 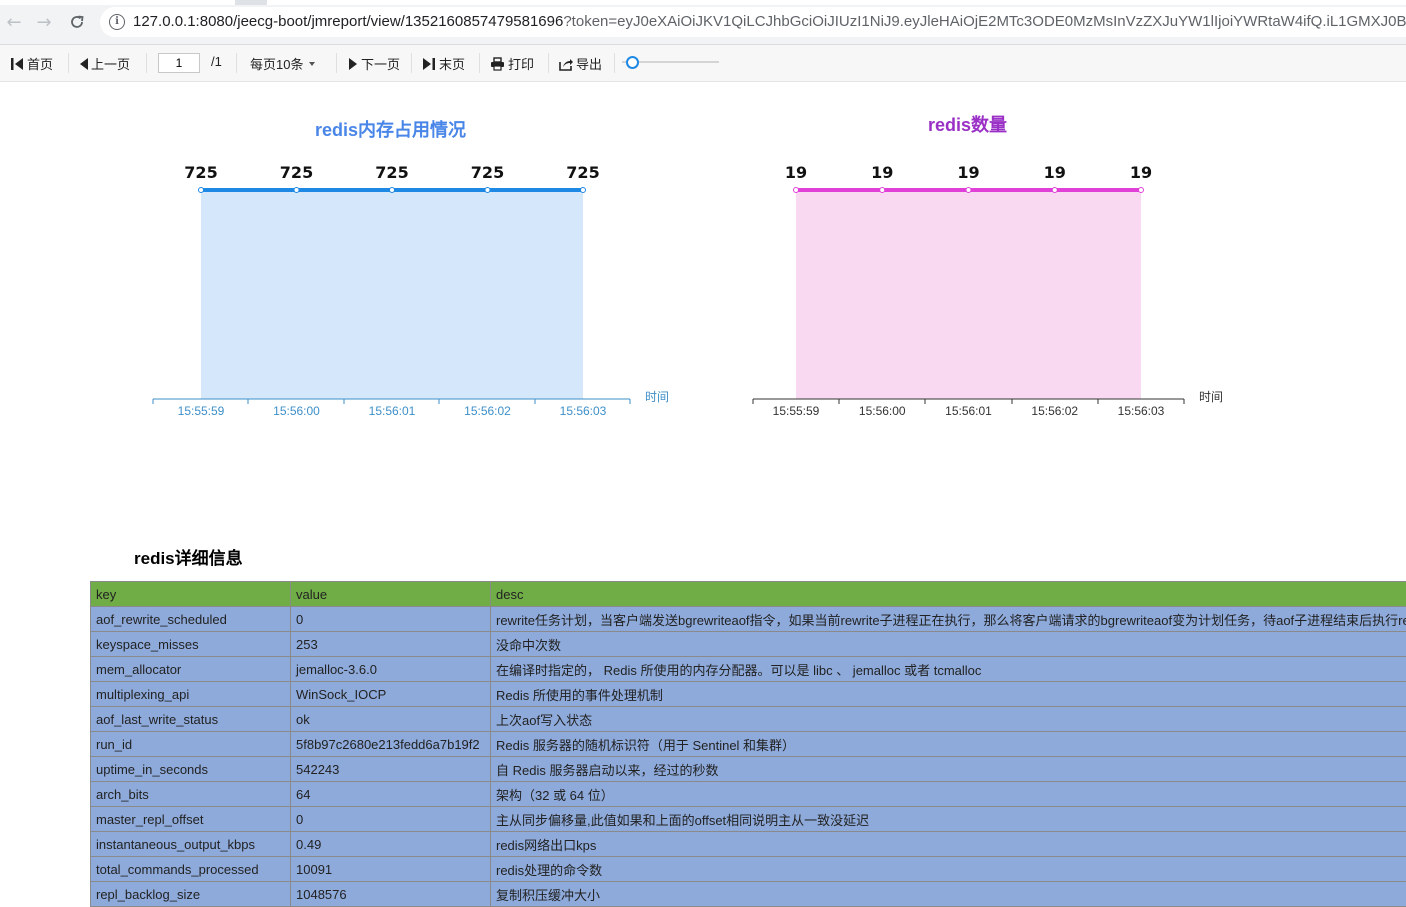 I want to click on cell-value: 1048576, so click(x=391, y=894).